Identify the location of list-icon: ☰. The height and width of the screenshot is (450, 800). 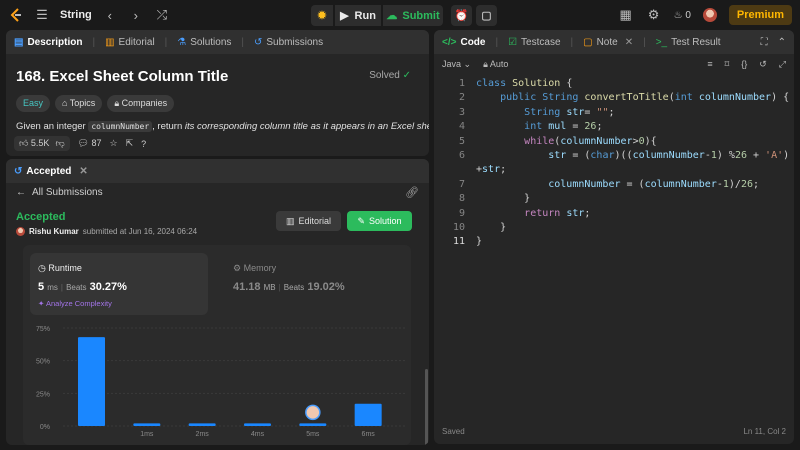
(42, 15).